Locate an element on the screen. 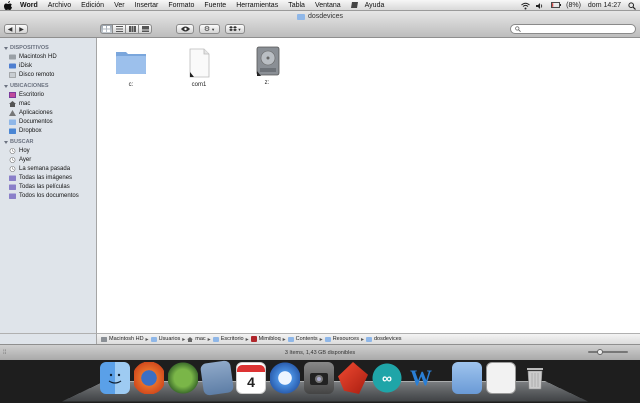 The width and height of the screenshot is (640, 403). sidebar-item-aplicaciones: Aplicaciones is located at coordinates (48, 112).